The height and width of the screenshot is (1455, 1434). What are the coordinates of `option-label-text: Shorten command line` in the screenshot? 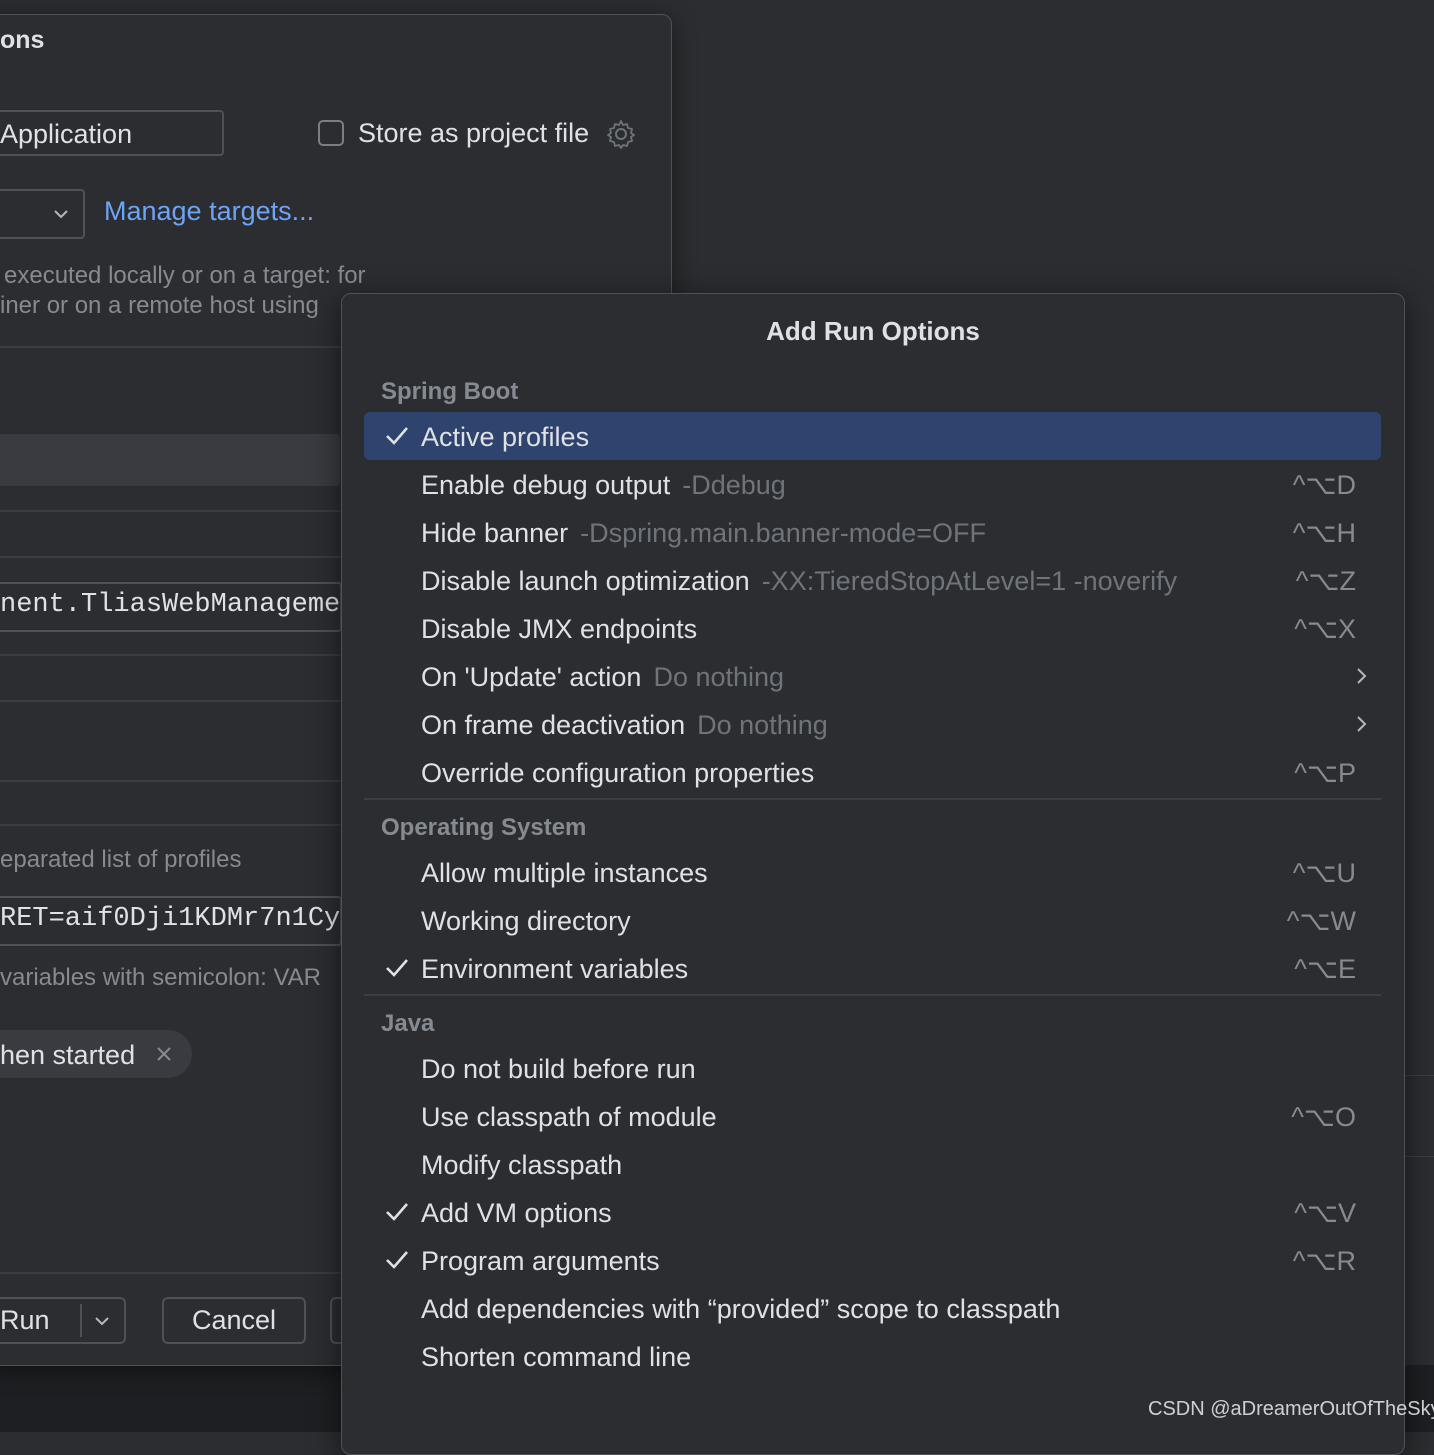 It's located at (556, 1357).